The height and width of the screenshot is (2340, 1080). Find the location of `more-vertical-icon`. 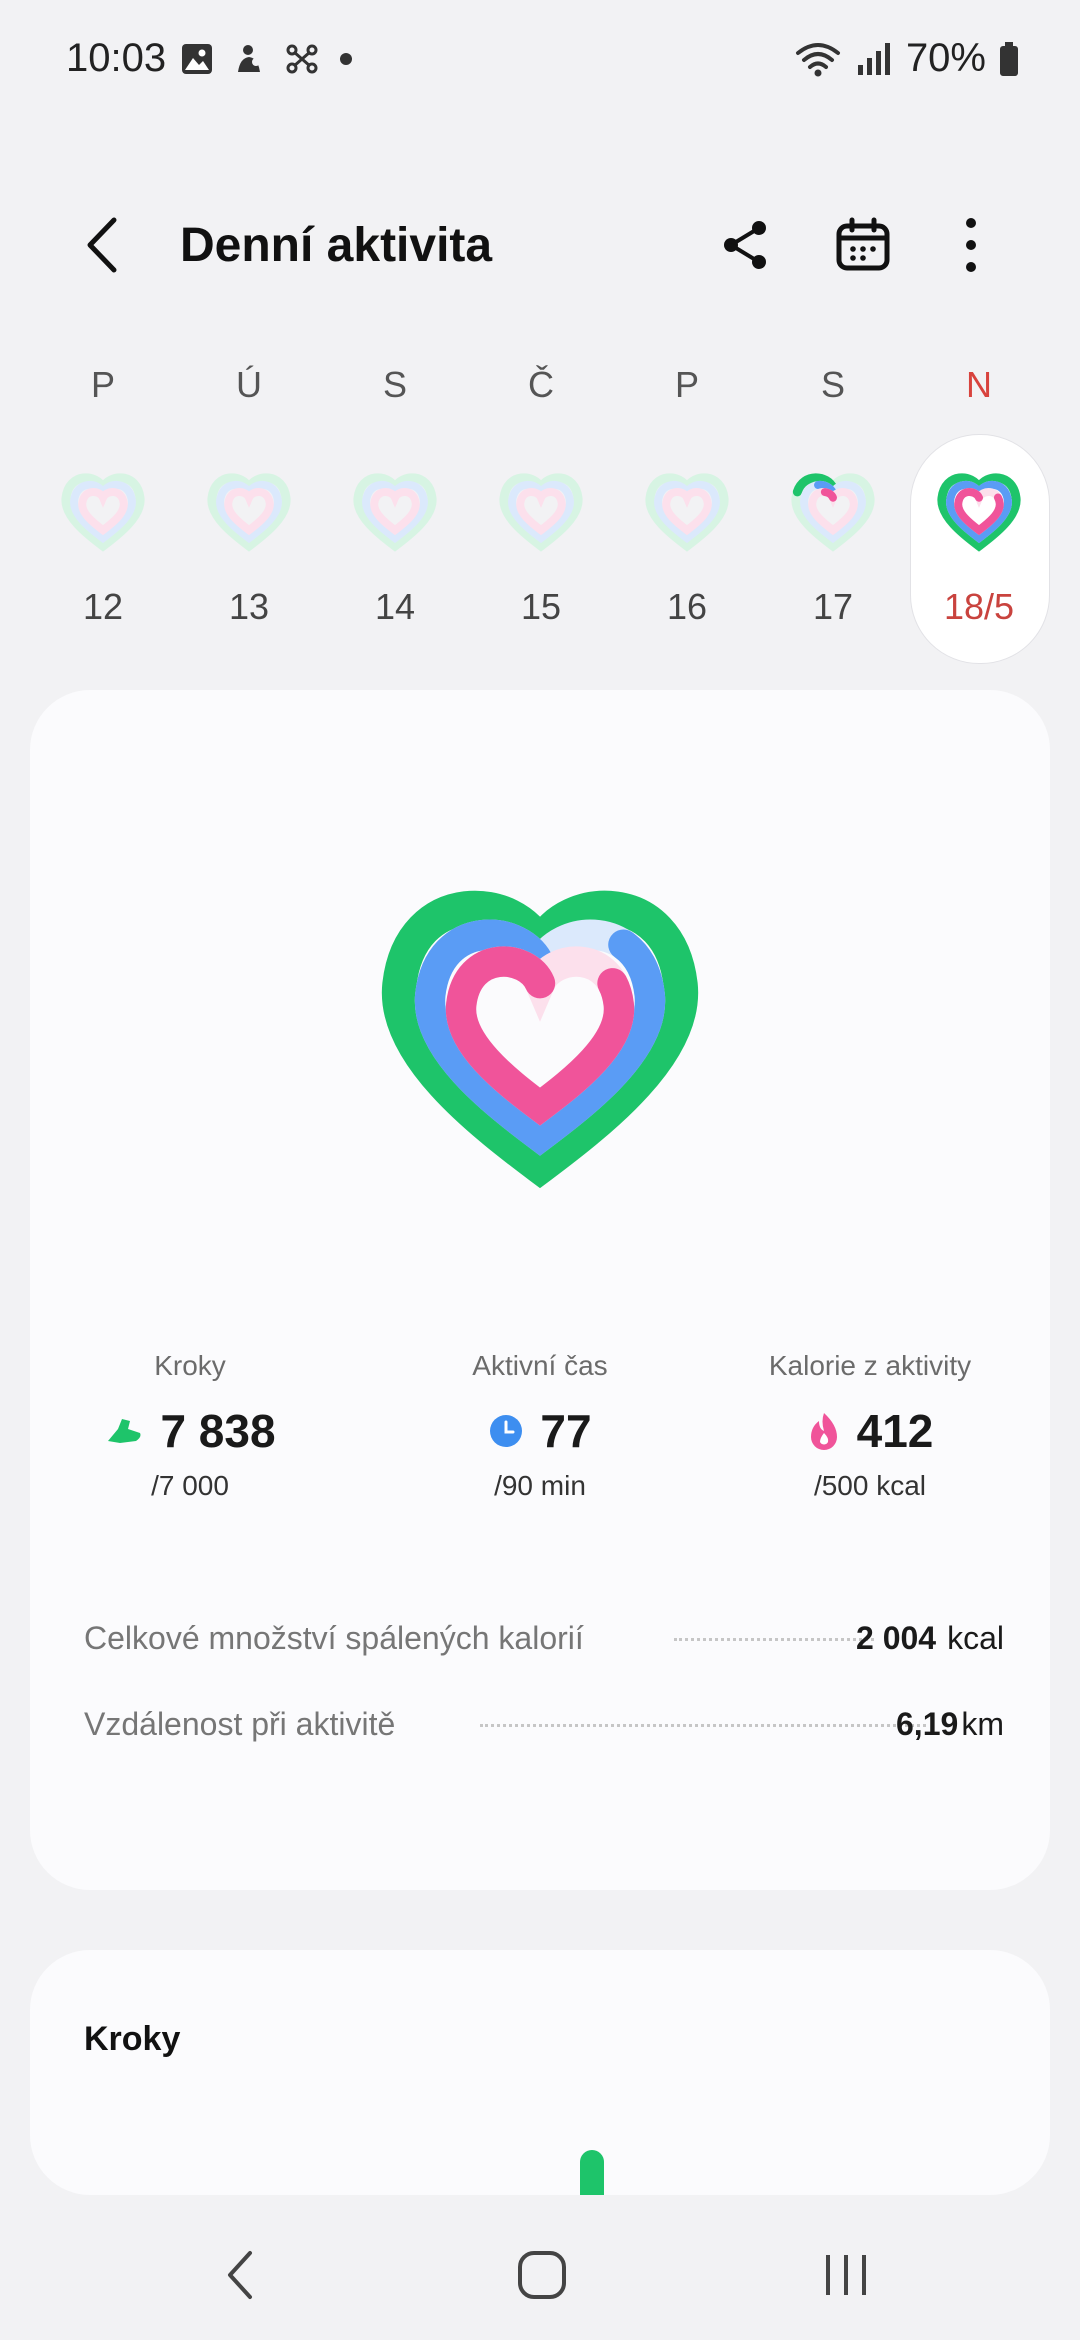

more-vertical-icon is located at coordinates (971, 245).